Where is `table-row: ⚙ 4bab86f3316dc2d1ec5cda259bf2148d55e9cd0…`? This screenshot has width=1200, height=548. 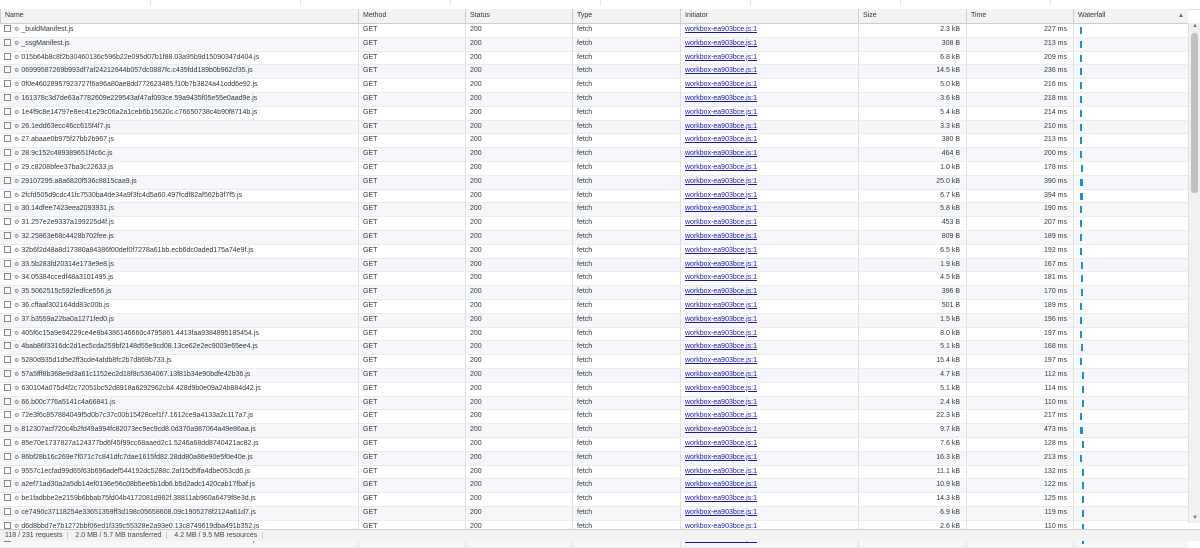 table-row: ⚙ 4bab86f3316dc2d1ec5cda259bf2148d55e9cd0… is located at coordinates (594, 348).